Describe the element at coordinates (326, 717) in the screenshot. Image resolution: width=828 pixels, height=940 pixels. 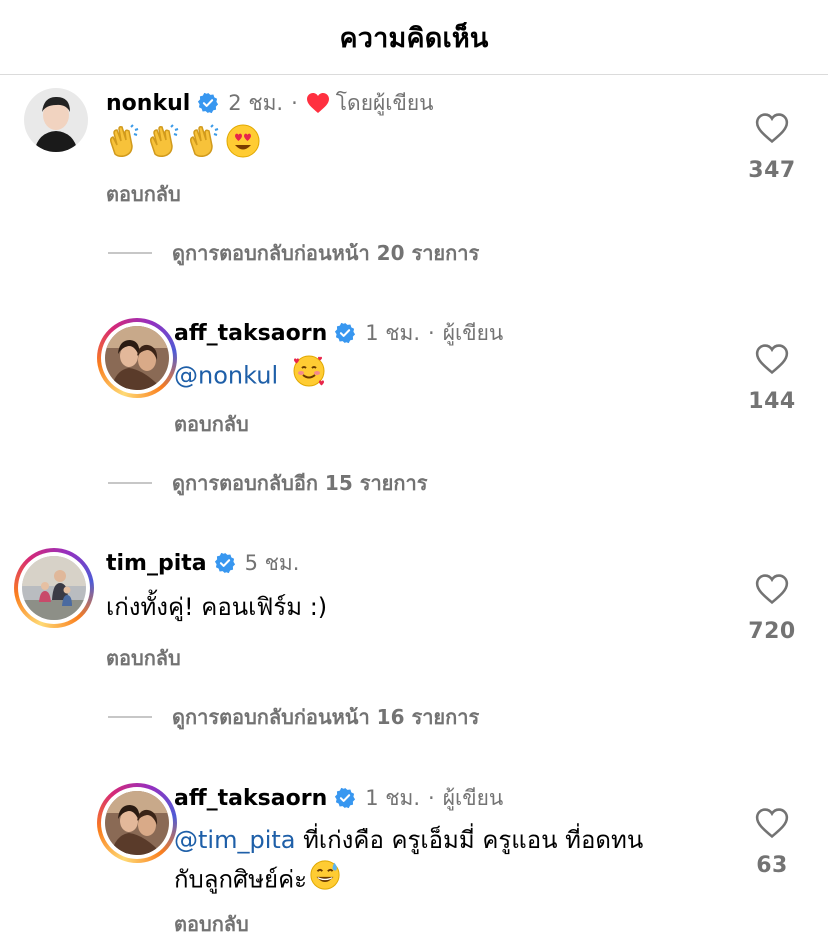
I see `view-replies-label: ดูการตอบกลับก่อนหน้า 16 รายการ` at that location.